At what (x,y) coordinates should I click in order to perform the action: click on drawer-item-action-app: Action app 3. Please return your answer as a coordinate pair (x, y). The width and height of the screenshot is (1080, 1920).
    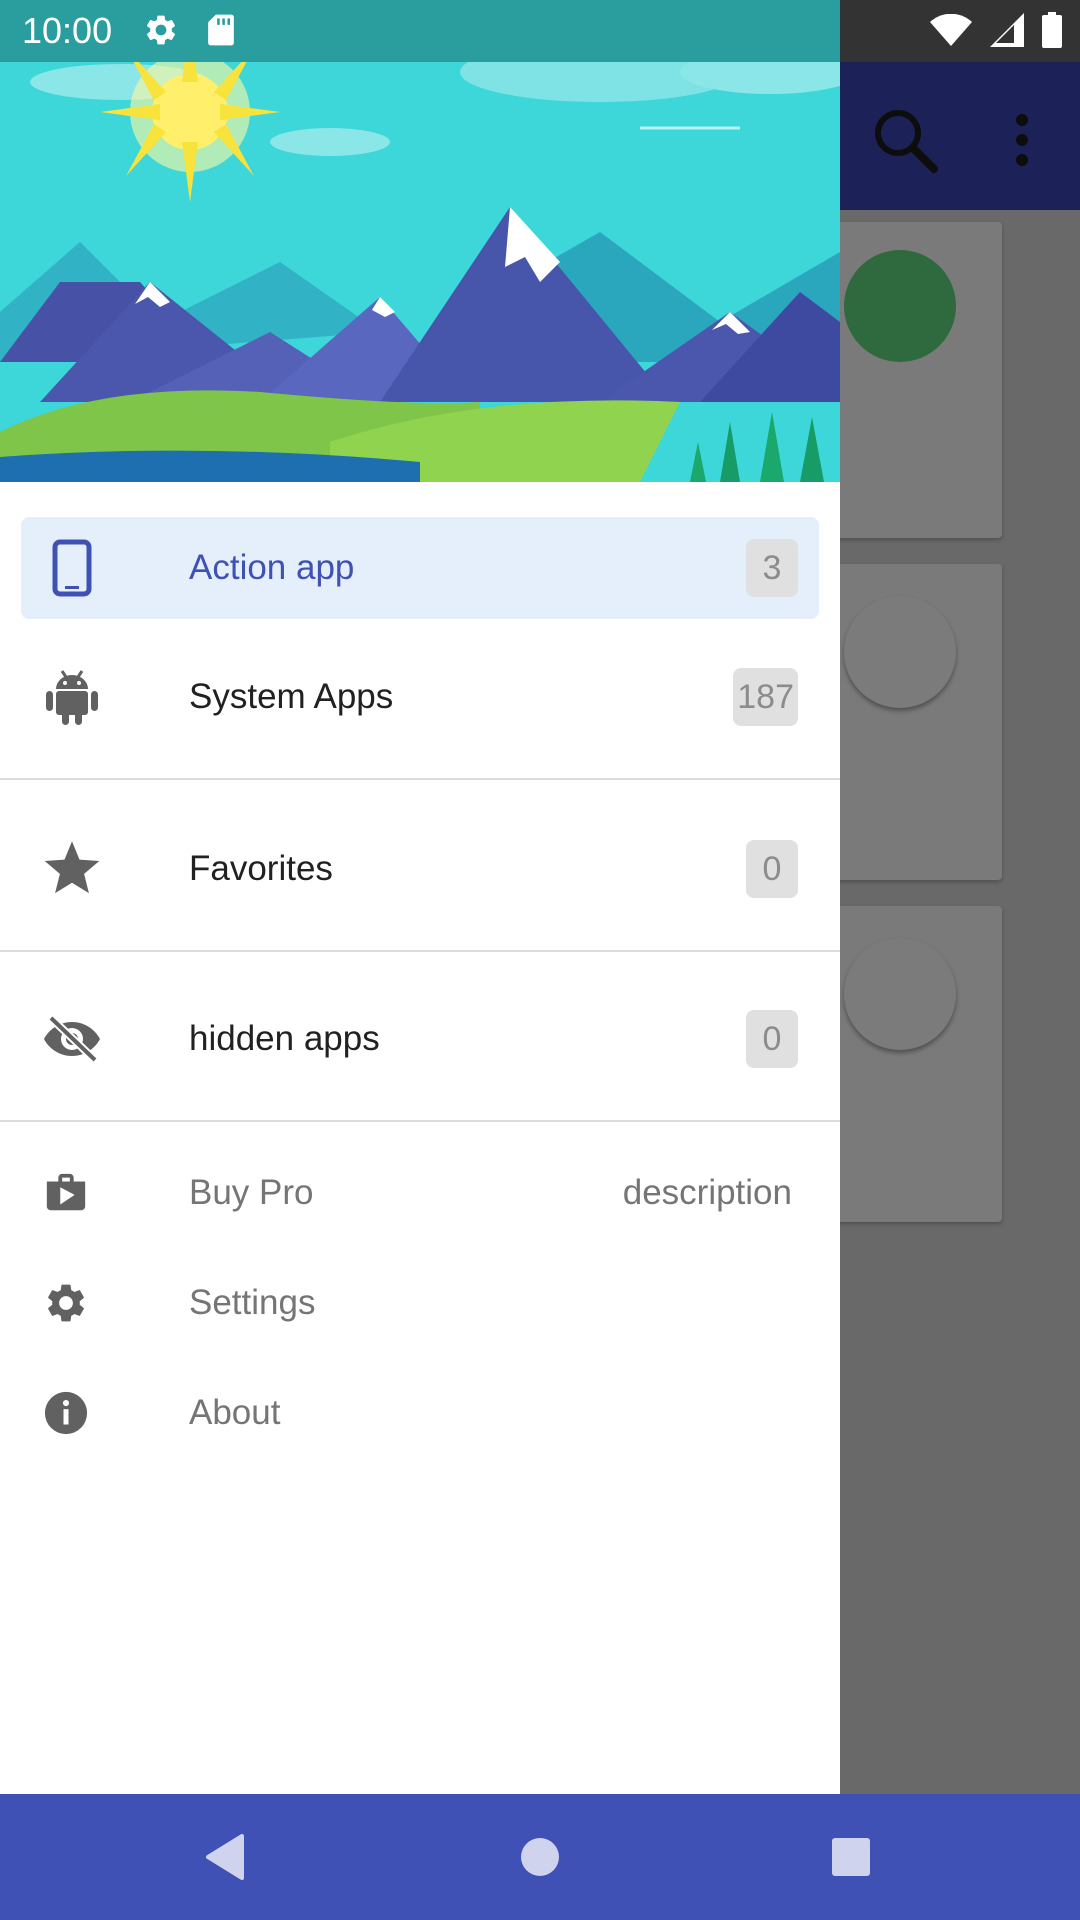
    Looking at the image, I should click on (420, 568).